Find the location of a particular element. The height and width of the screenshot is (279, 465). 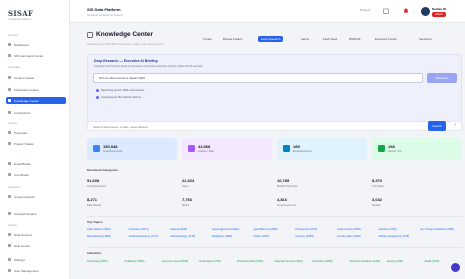

topic-chip: Pharmaceuticals (3751) is located at coordinates (250, 262).